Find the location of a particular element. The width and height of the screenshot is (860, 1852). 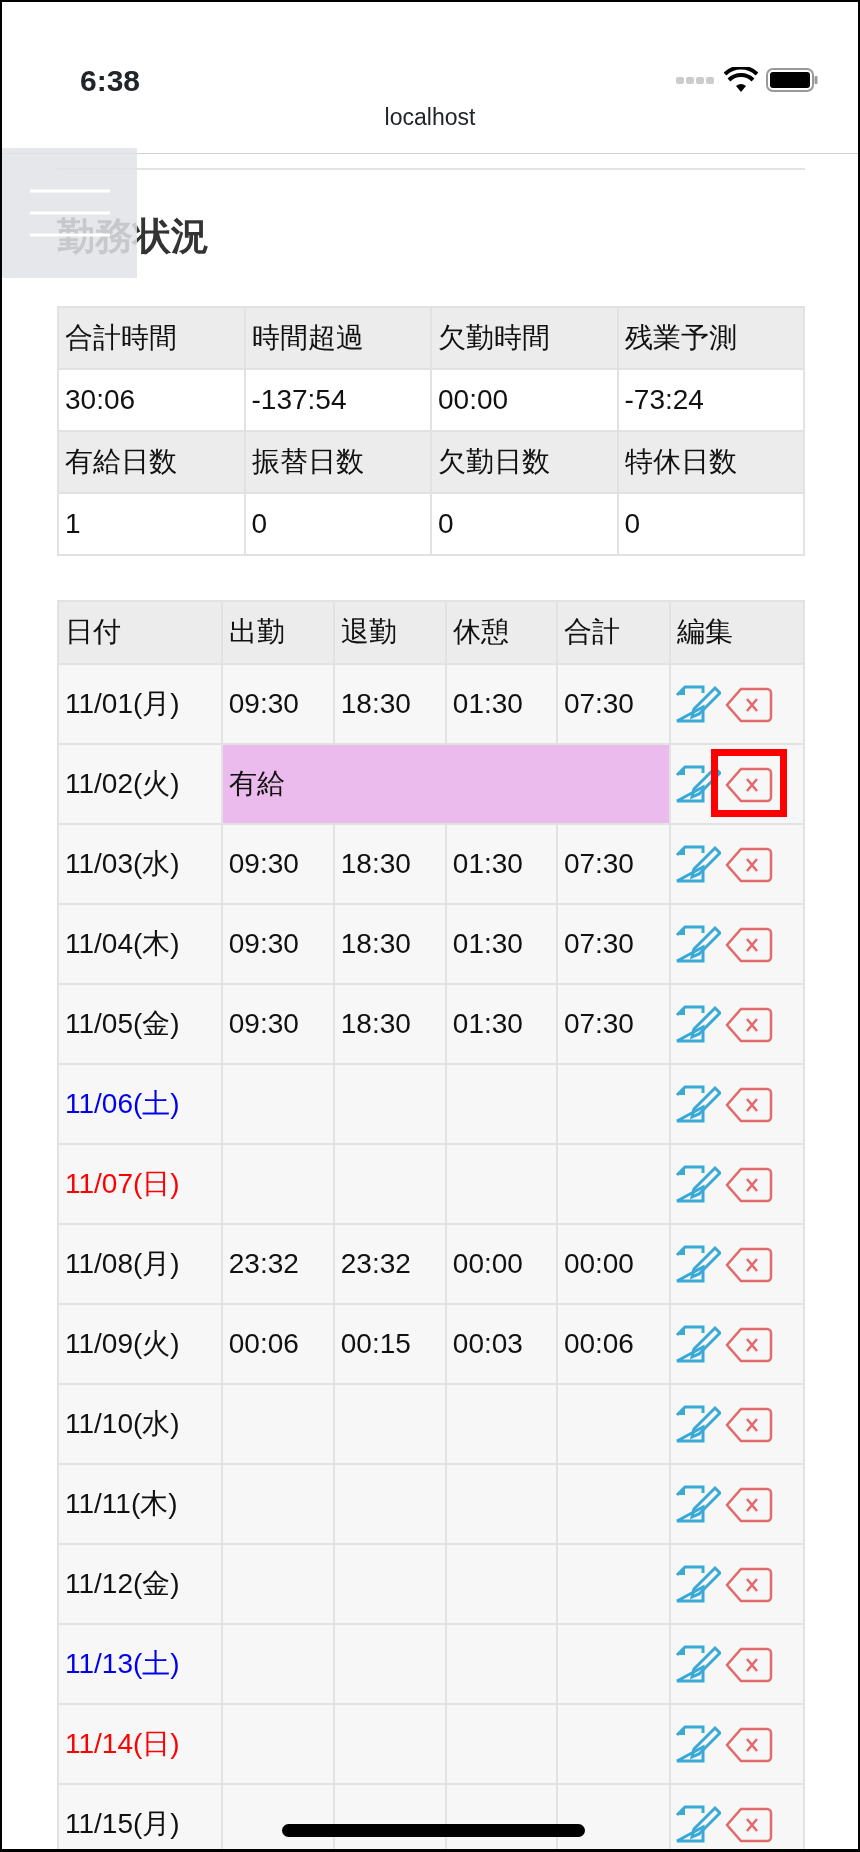

column-header: 編集 is located at coordinates (736, 632).